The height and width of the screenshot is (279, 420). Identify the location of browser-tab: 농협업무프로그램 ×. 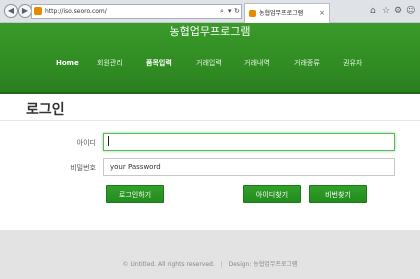
(287, 13).